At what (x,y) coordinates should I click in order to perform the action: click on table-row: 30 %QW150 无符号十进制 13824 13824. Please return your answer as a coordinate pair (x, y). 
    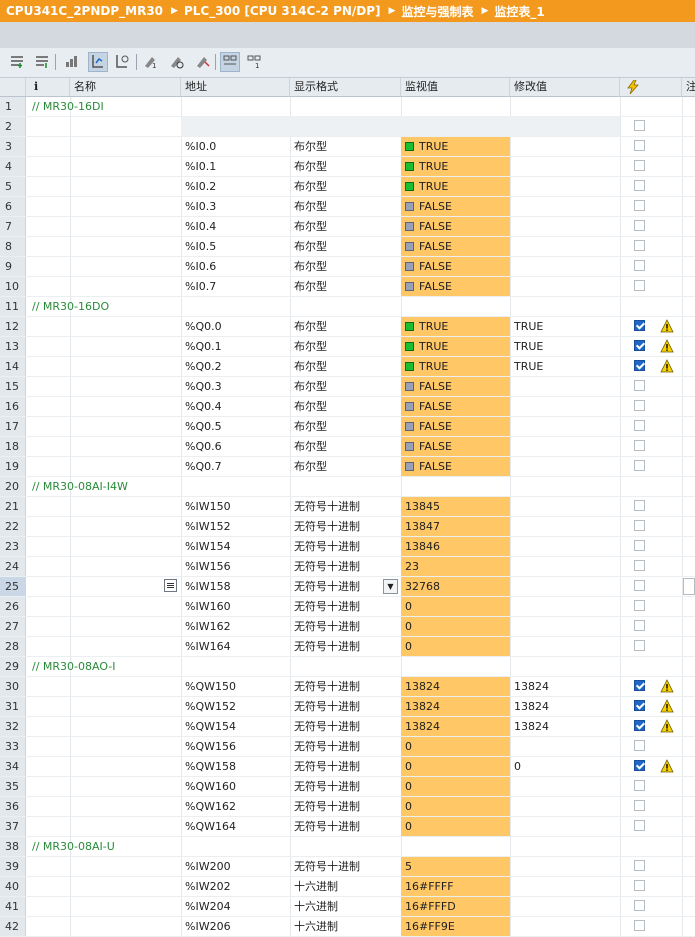
    Looking at the image, I should click on (347, 687).